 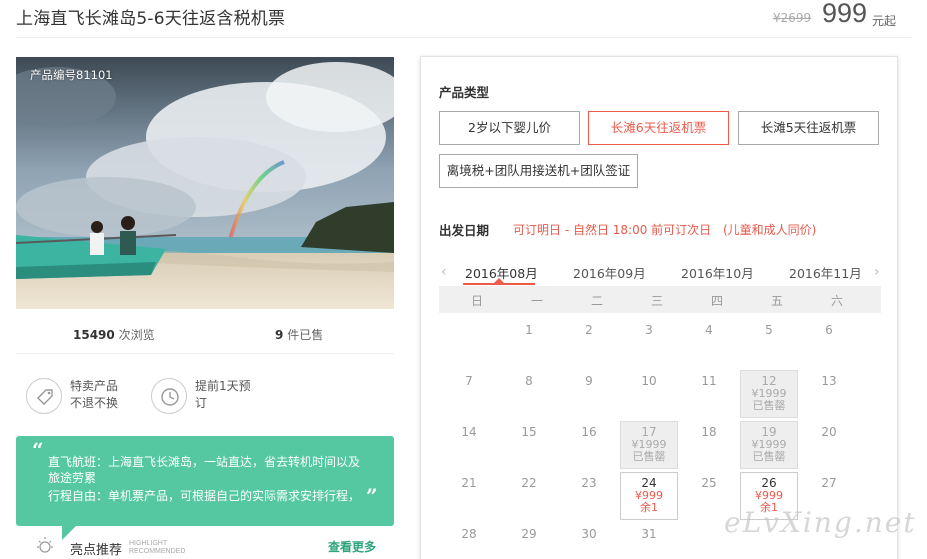 What do you see at coordinates (476, 301) in the screenshot?
I see `weekday-sun: 日` at bounding box center [476, 301].